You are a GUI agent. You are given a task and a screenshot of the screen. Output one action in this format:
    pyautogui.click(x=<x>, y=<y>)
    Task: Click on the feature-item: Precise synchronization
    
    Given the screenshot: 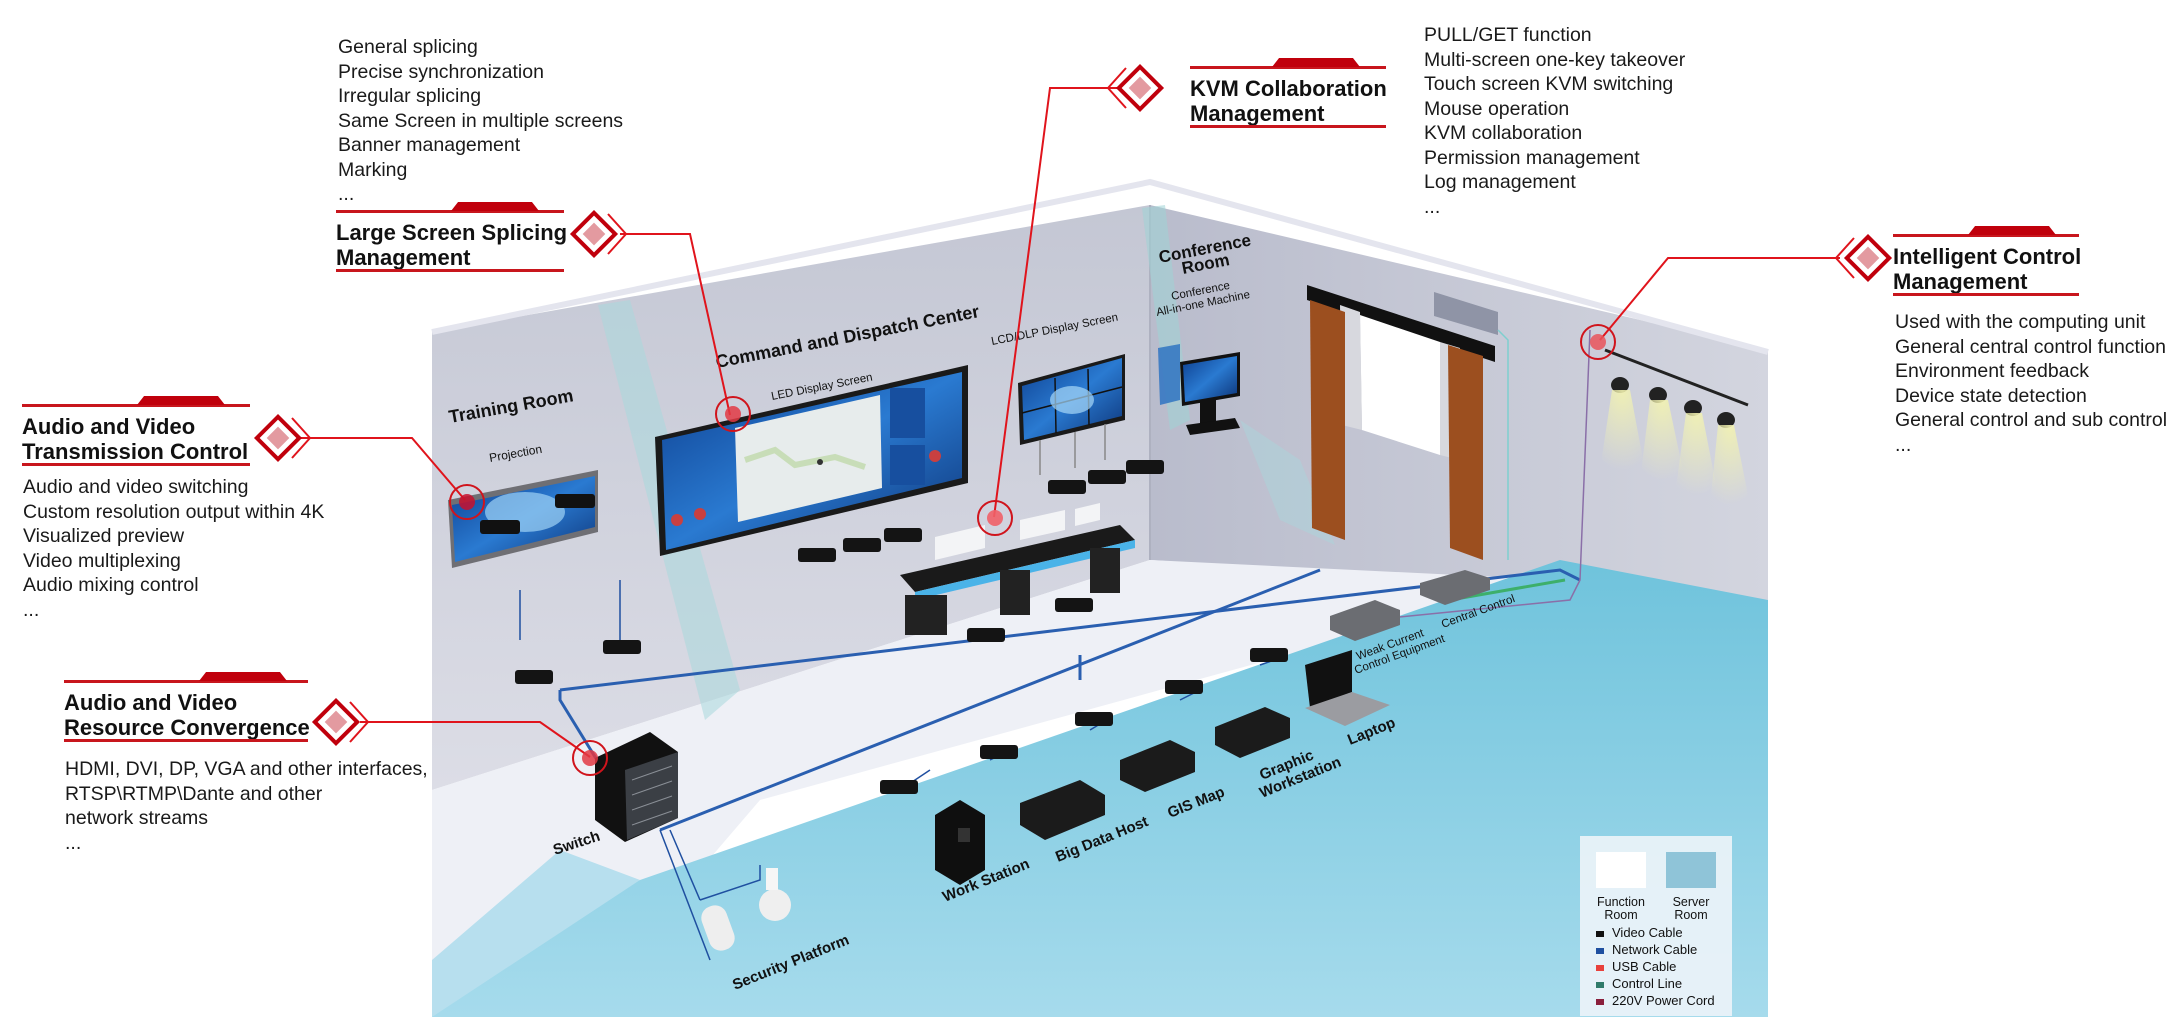 What is the action you would take?
    pyautogui.click(x=441, y=71)
    